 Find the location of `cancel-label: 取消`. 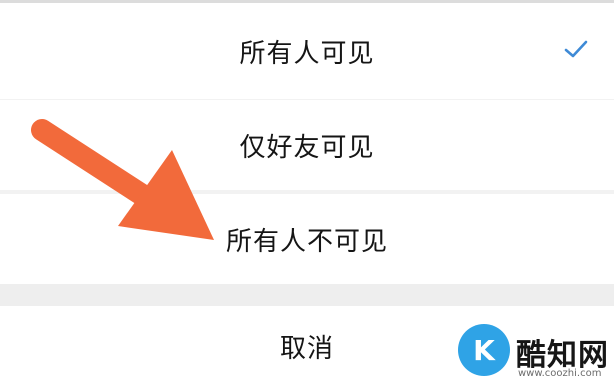

cancel-label: 取消 is located at coordinates (306, 349).